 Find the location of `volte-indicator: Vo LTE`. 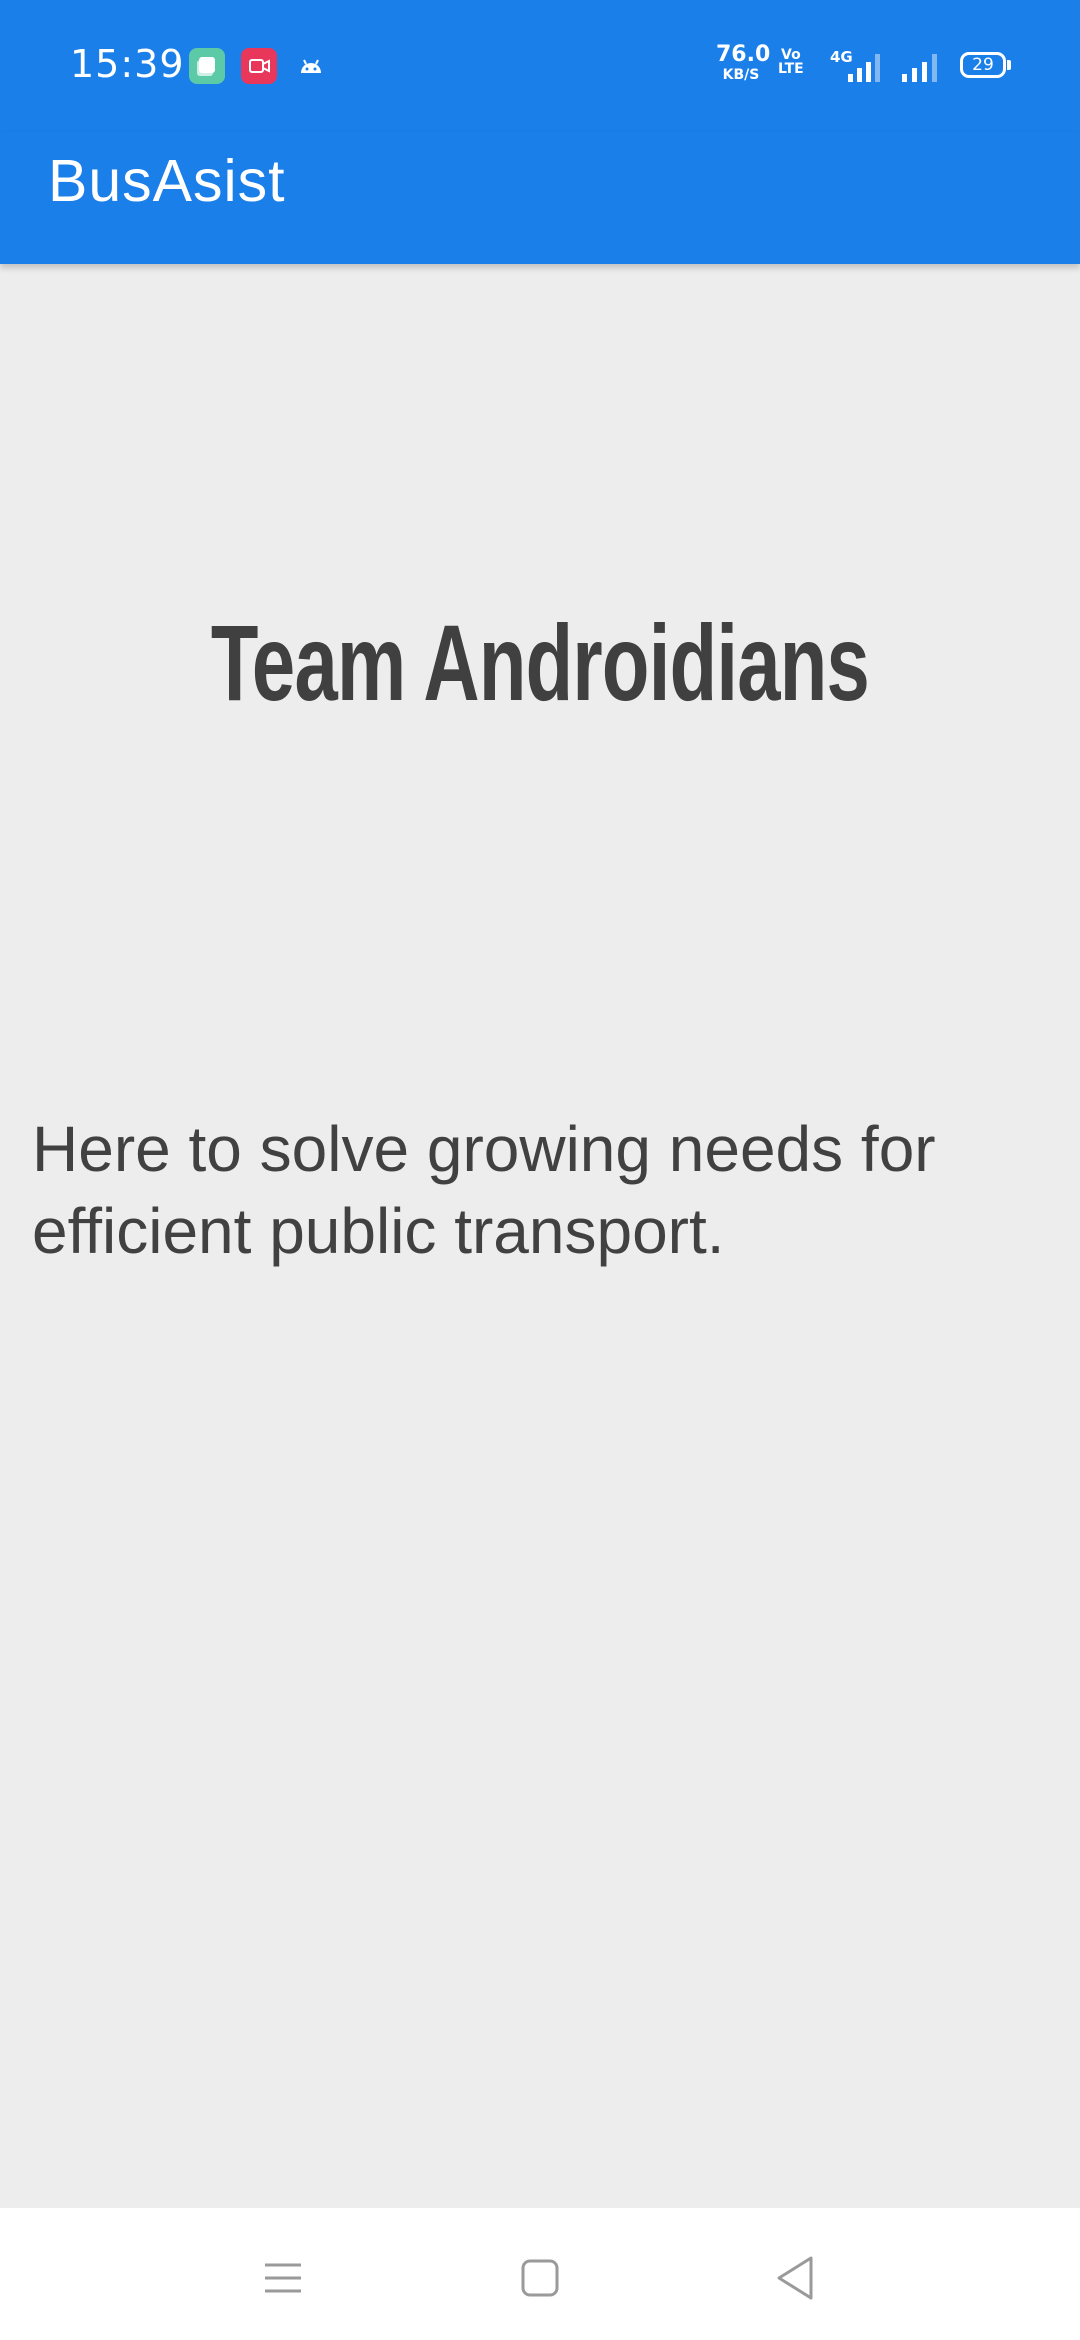

volte-indicator: Vo LTE is located at coordinates (791, 62).